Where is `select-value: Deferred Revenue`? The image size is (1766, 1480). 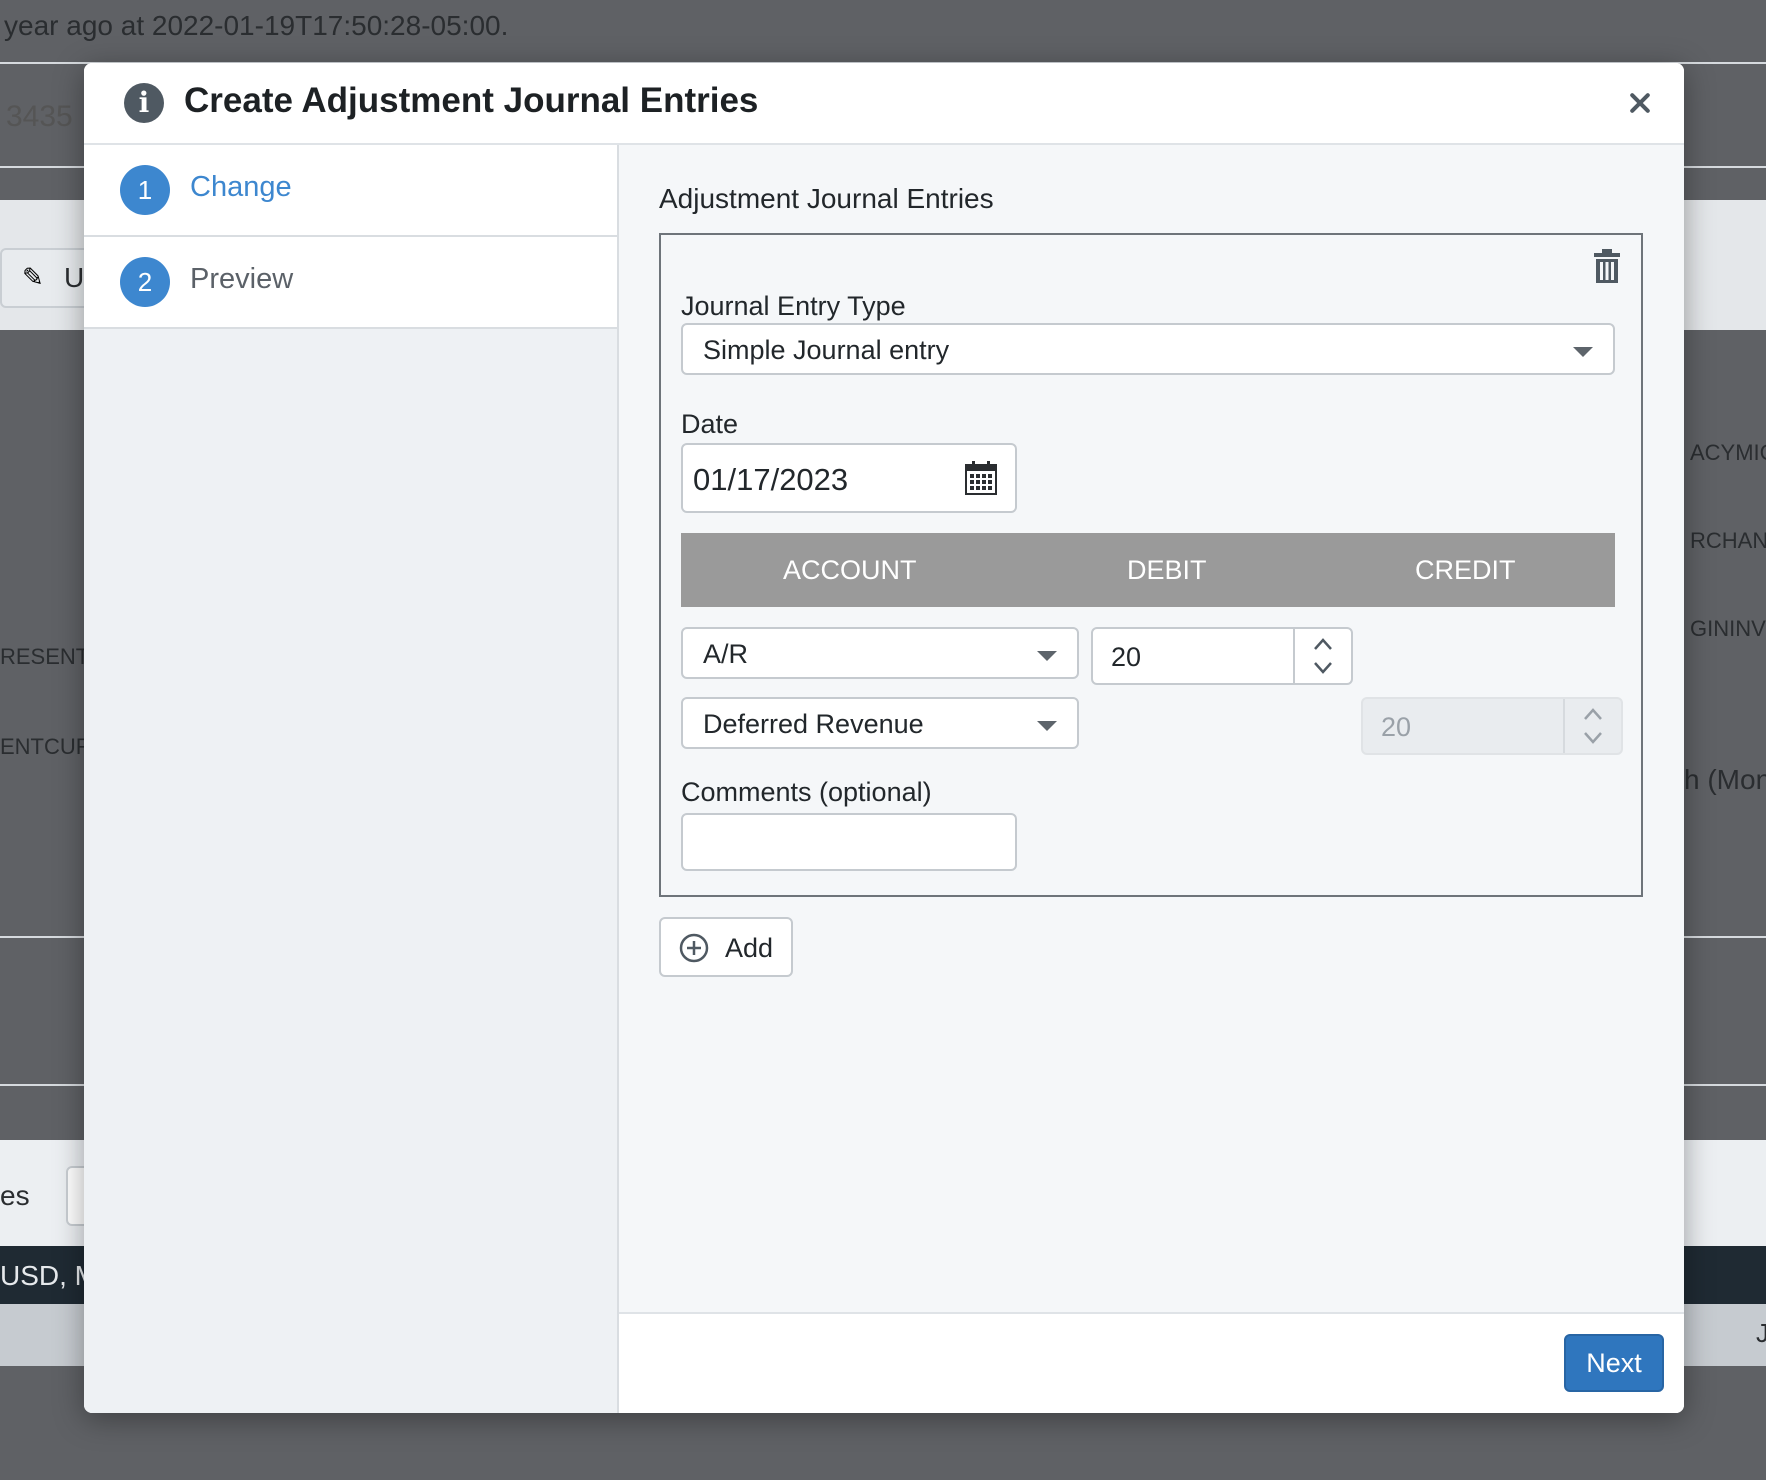
select-value: Deferred Revenue is located at coordinates (813, 724).